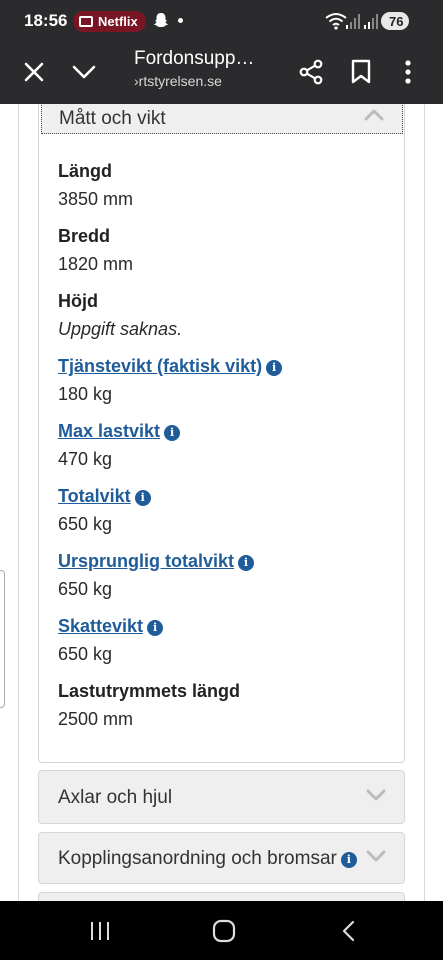  What do you see at coordinates (146, 561) in the screenshot?
I see `field-link: Ursprunglig totalvikt` at bounding box center [146, 561].